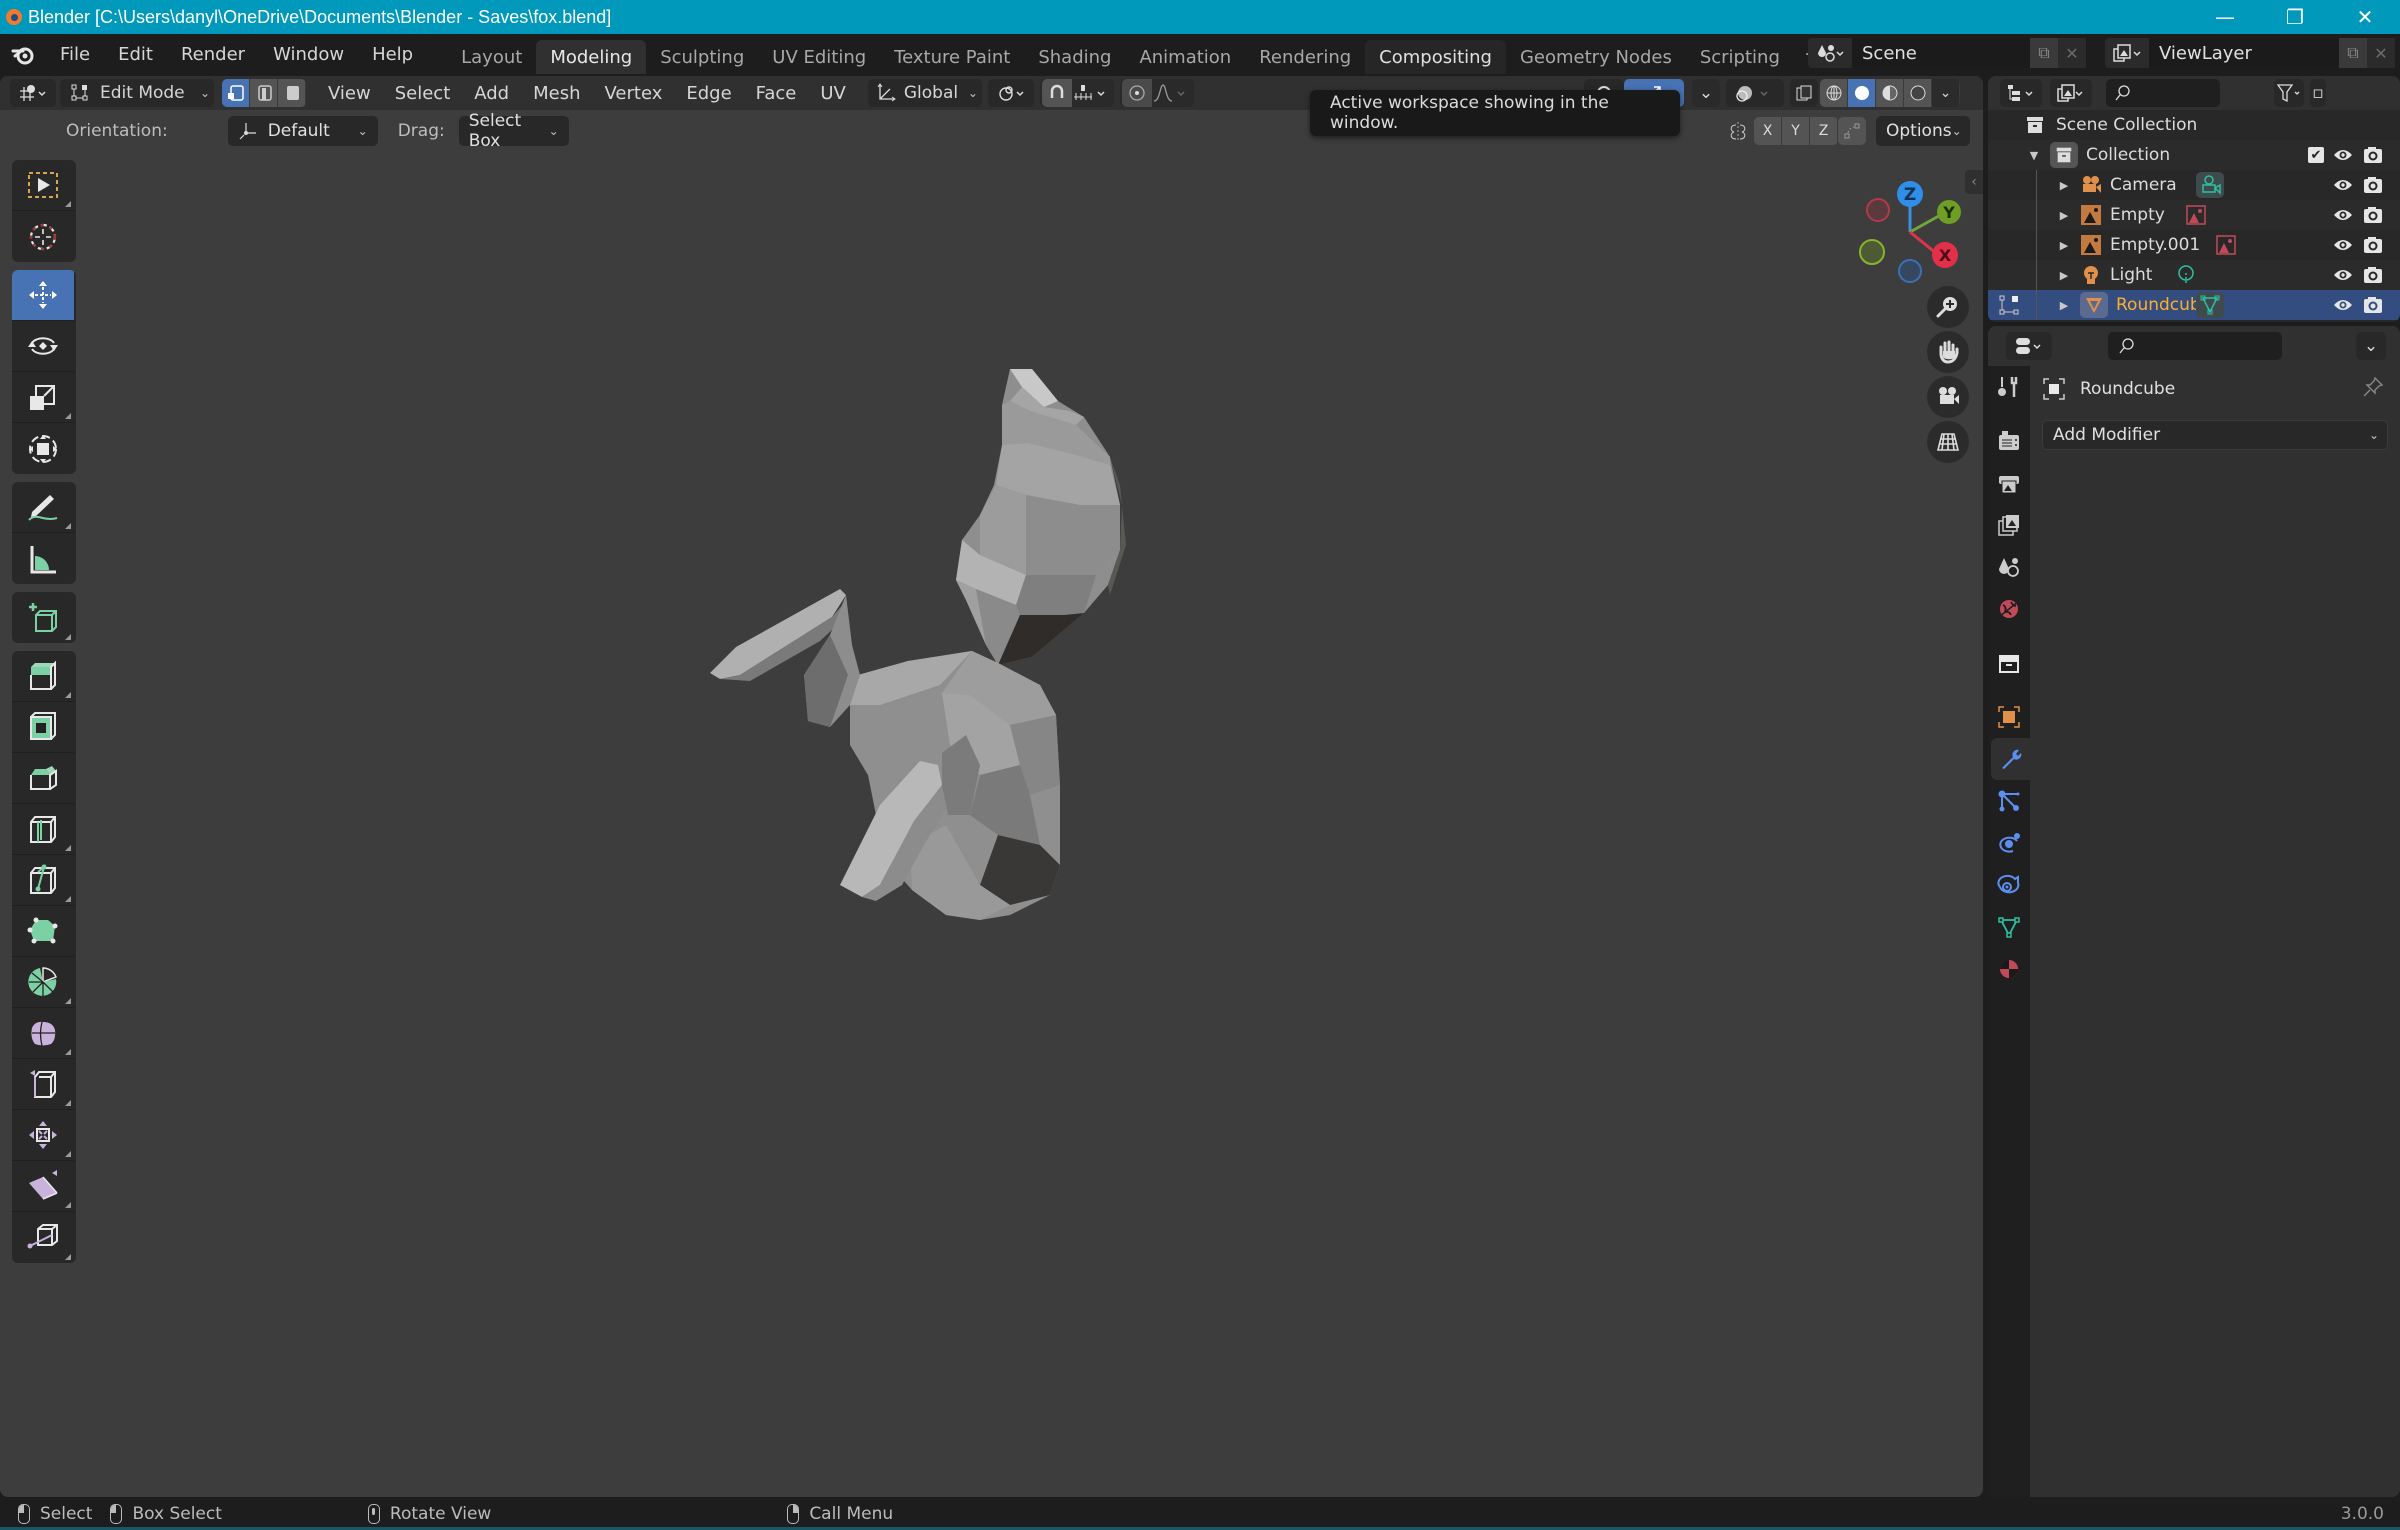 The image size is (2400, 1530). What do you see at coordinates (264, 93) in the screenshot?
I see `edge-select-button` at bounding box center [264, 93].